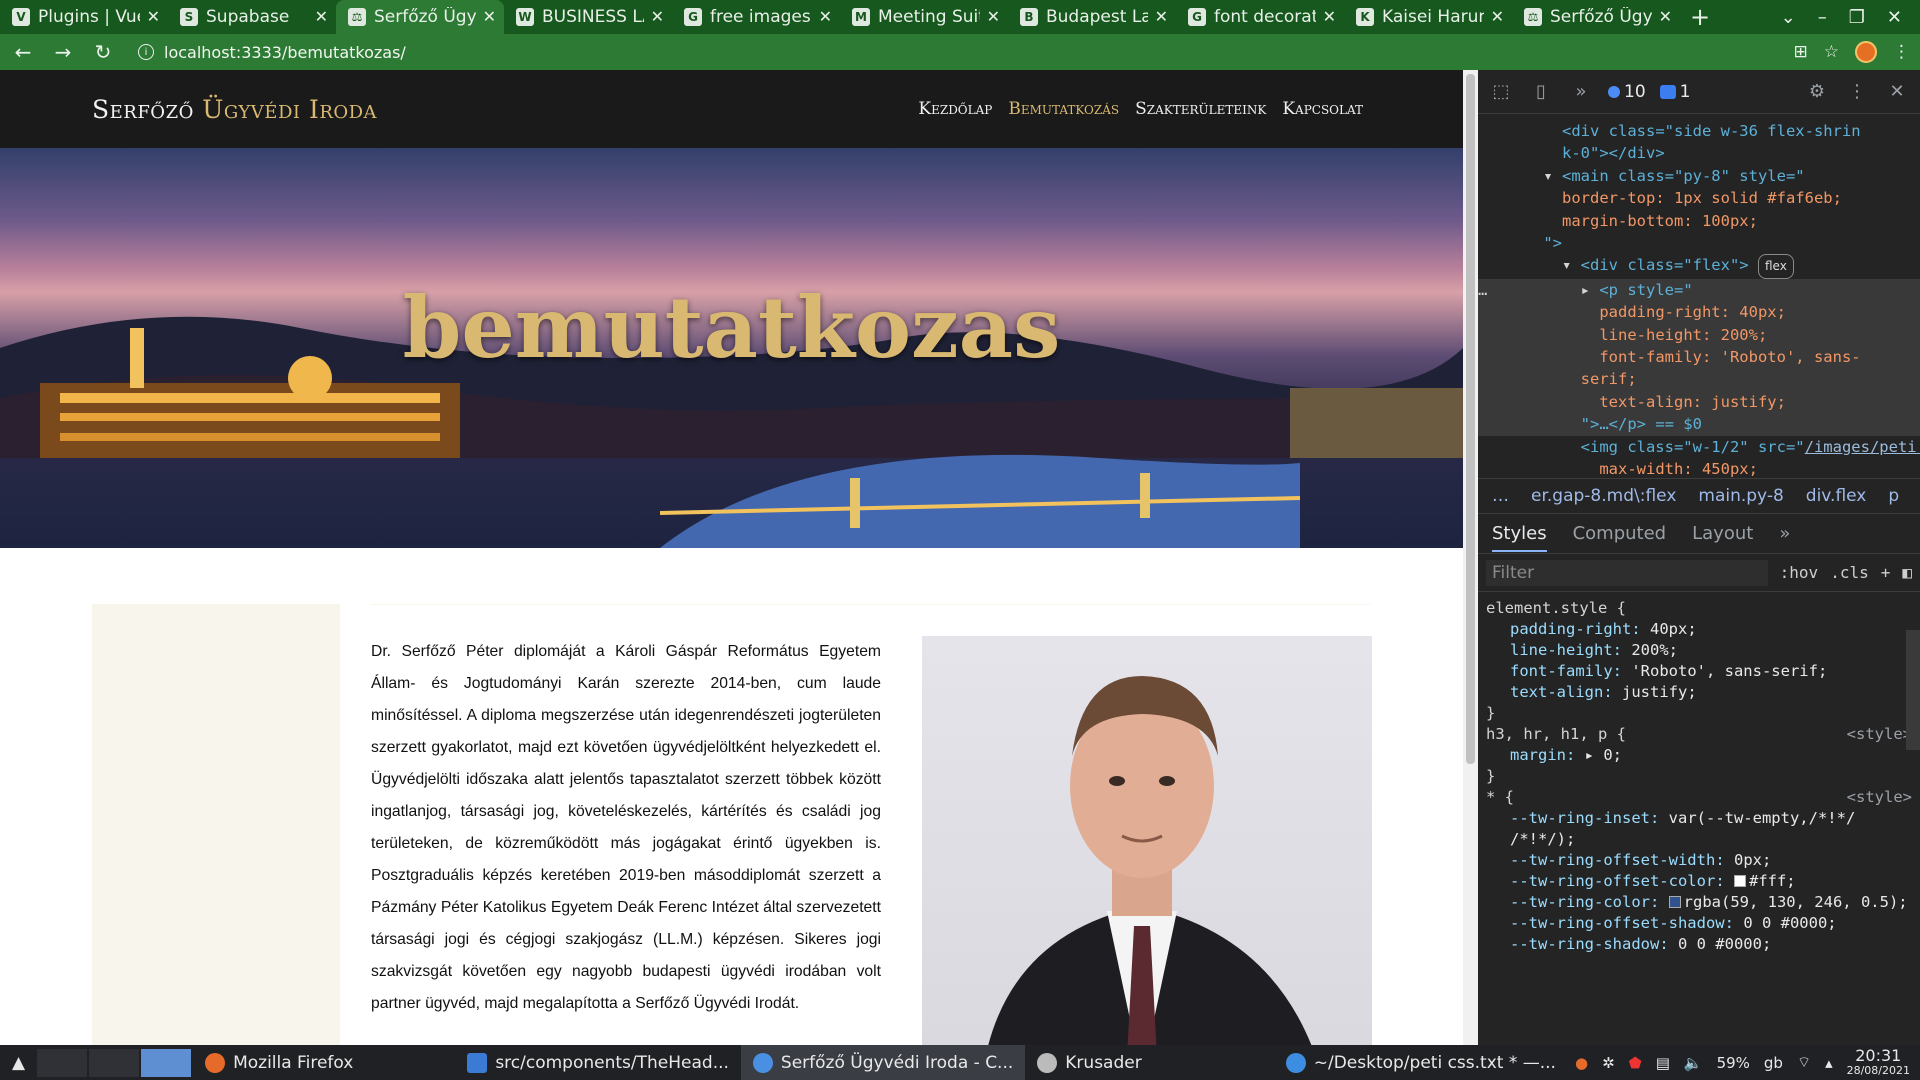  I want to click on dom-line: padding-right: 40px;, so click(1699, 312).